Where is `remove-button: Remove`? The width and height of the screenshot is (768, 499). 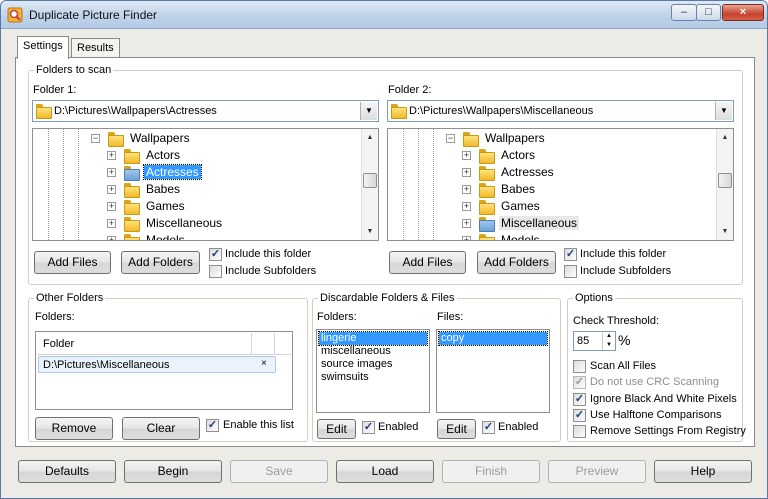
remove-button: Remove is located at coordinates (74, 428).